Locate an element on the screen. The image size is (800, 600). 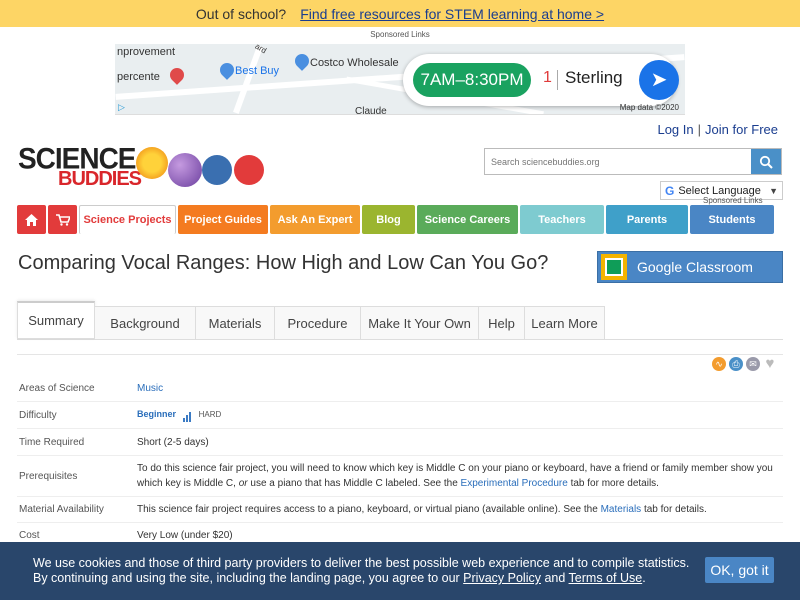
tab-background: Background is located at coordinates (145, 323).